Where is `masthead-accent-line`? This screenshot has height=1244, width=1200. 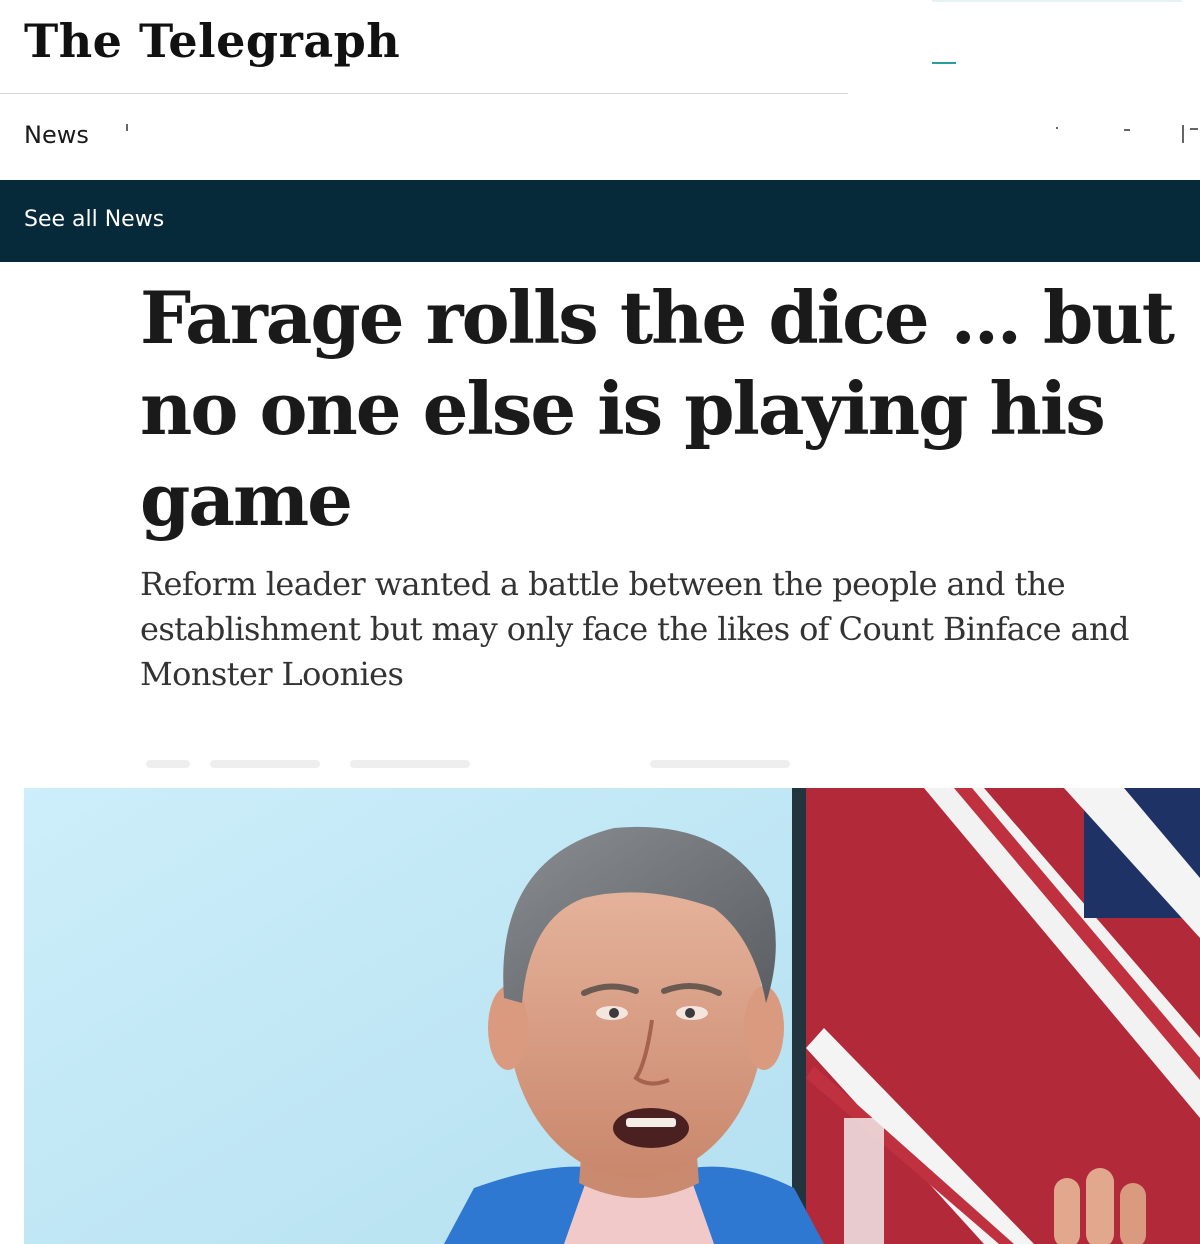 masthead-accent-line is located at coordinates (1057, 1).